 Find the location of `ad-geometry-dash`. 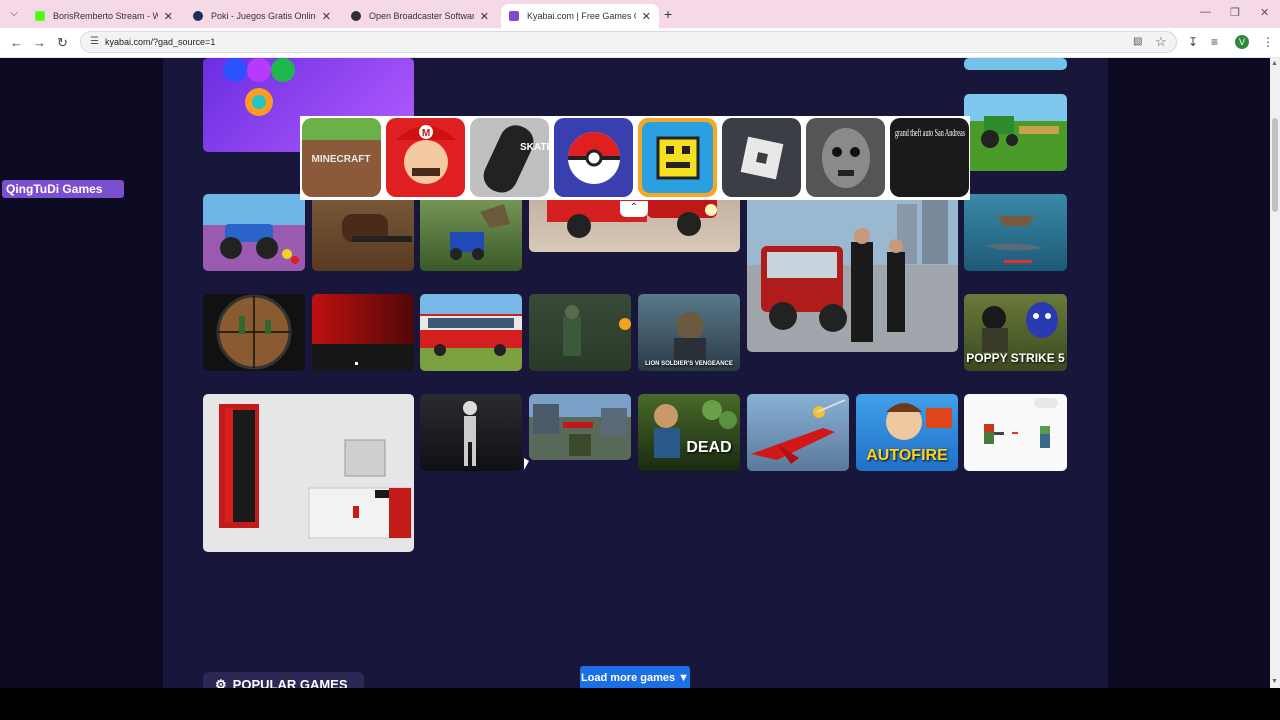

ad-geometry-dash is located at coordinates (677, 157).